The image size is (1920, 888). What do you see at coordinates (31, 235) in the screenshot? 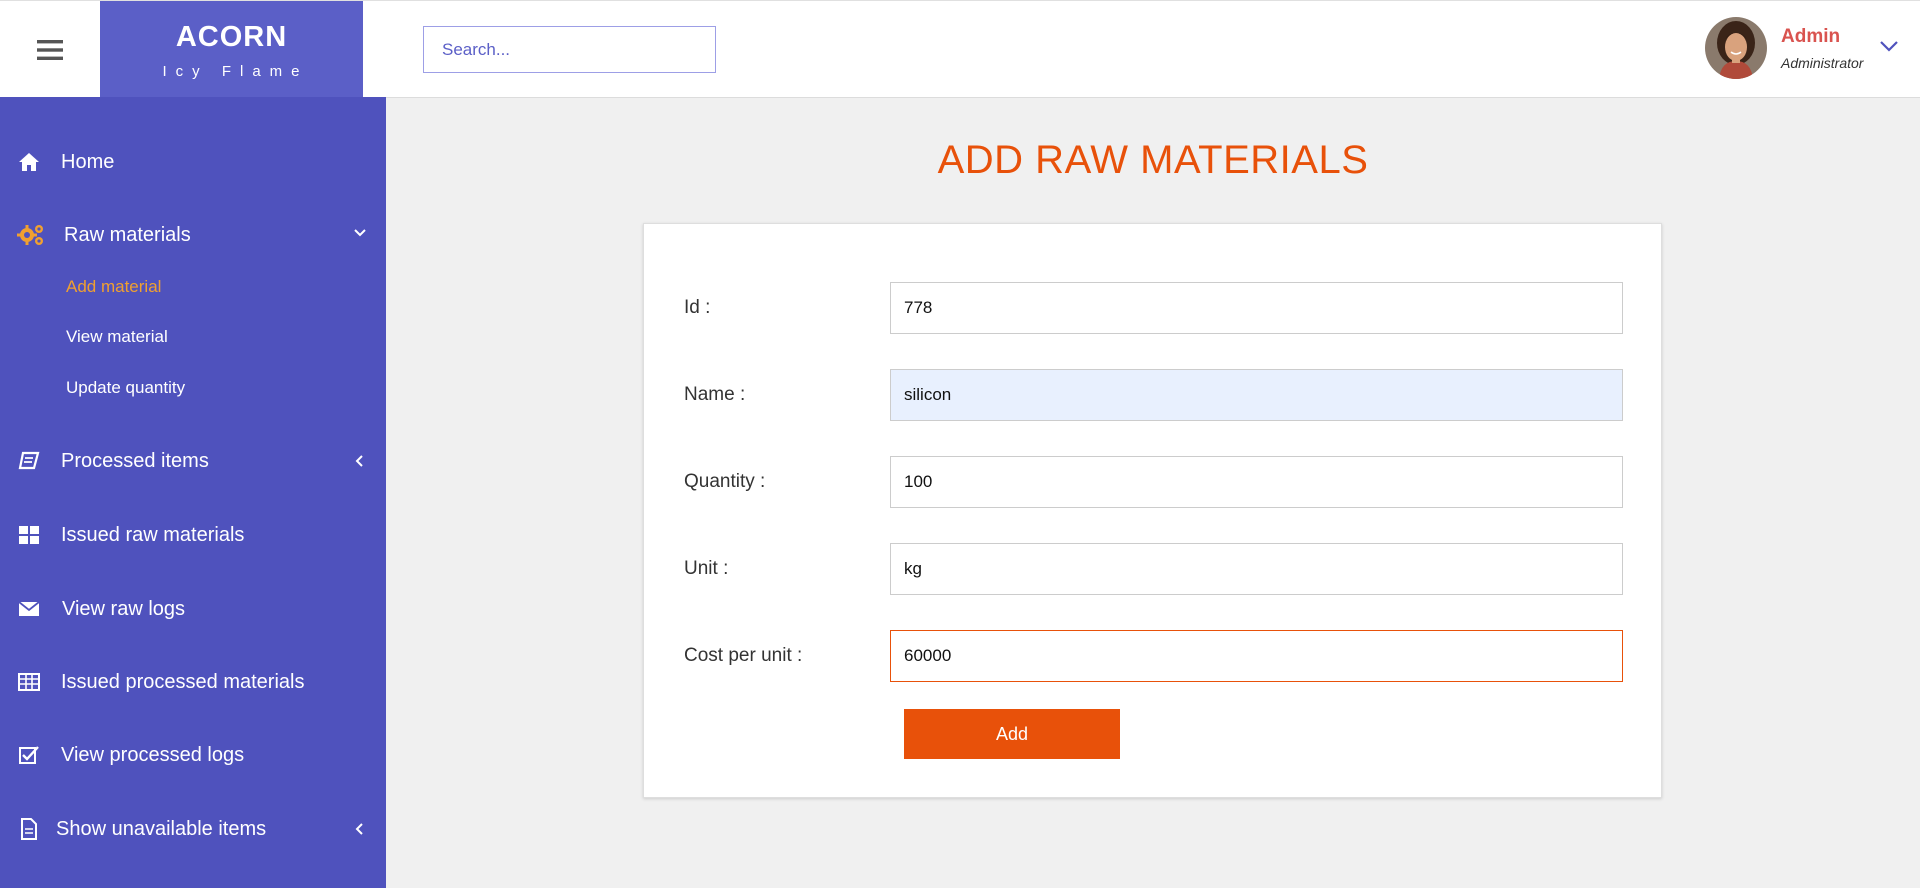
I see `gears-icon` at bounding box center [31, 235].